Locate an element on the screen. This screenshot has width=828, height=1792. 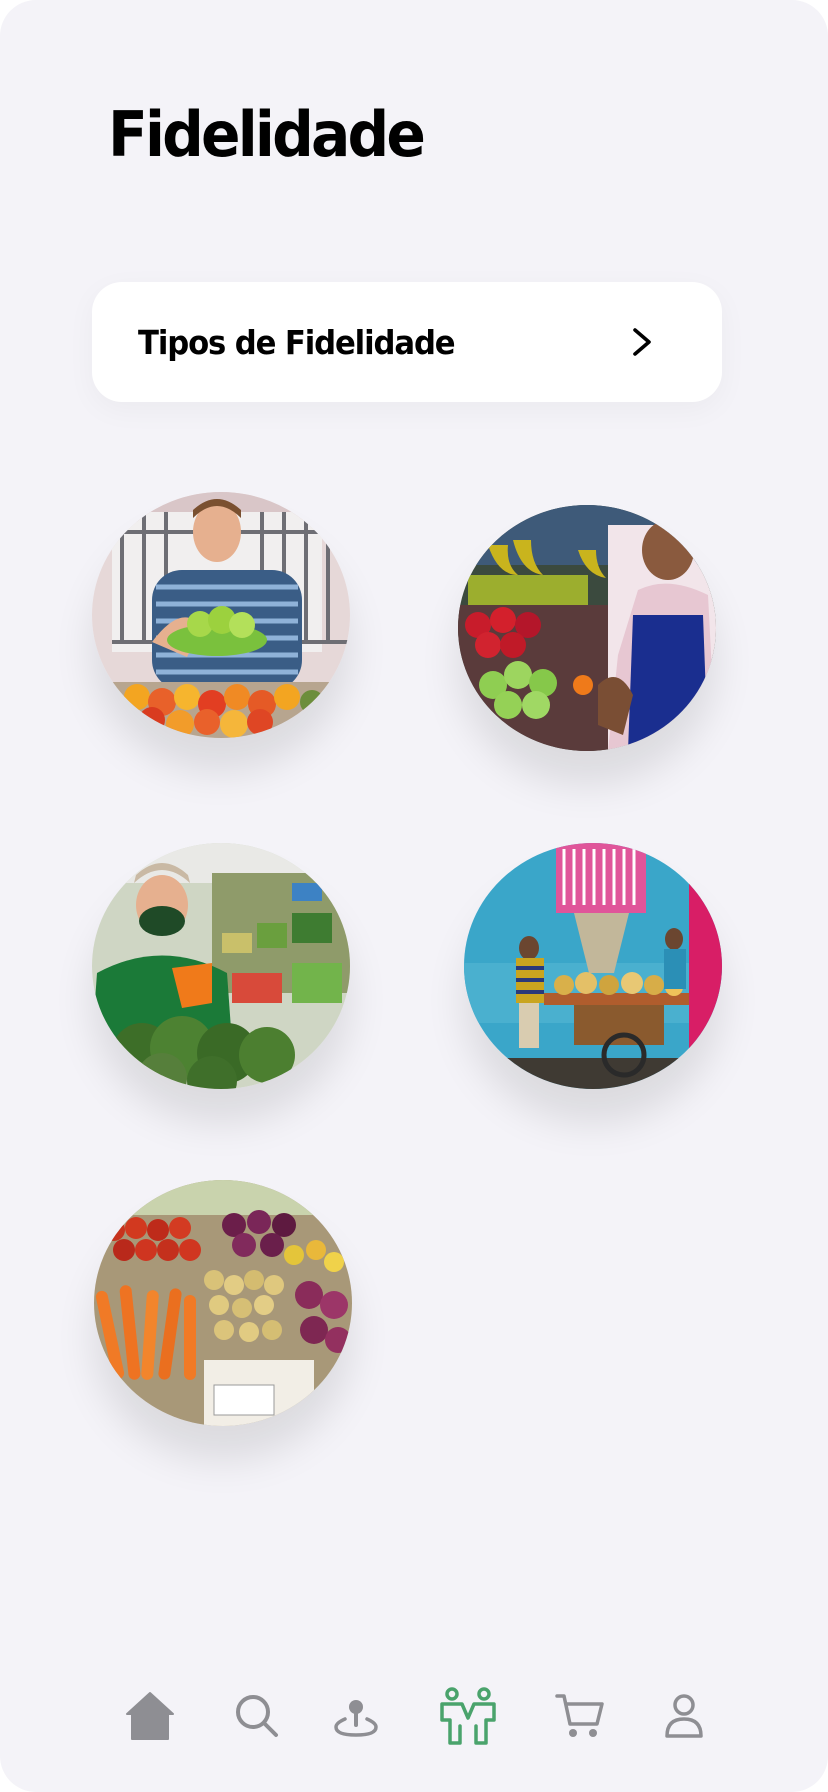
cart-icon is located at coordinates (580, 1716).